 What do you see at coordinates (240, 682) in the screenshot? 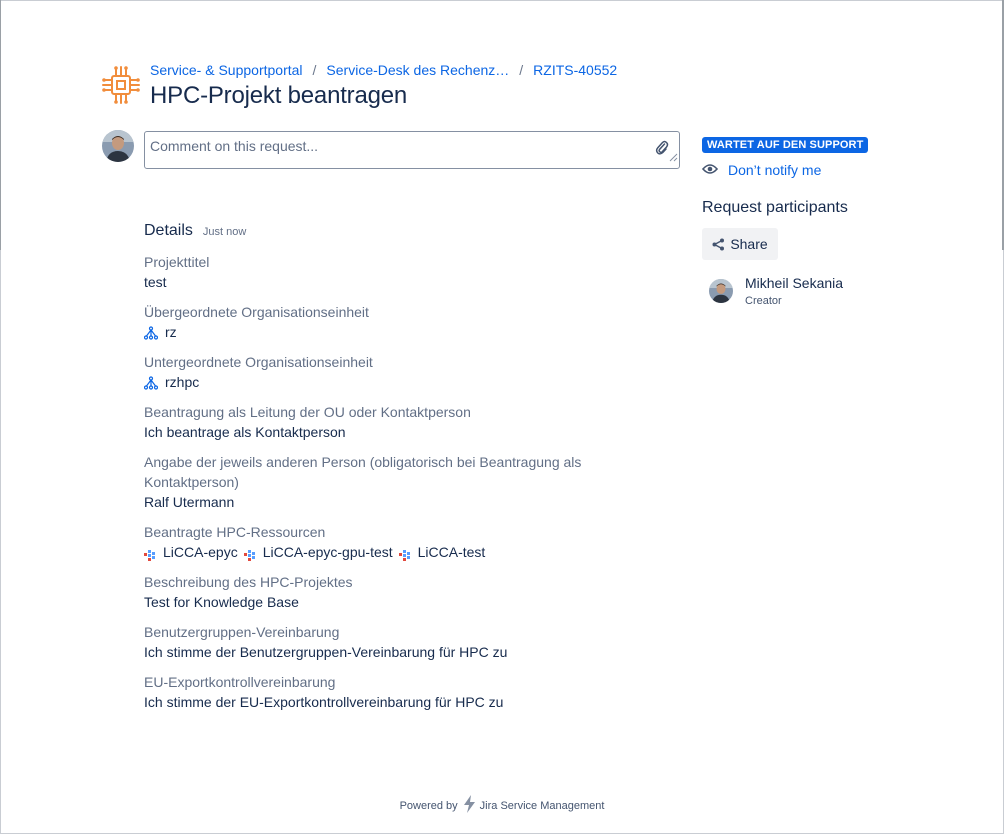
I see `field-label: EU-Exportkontrollvereinbarung` at bounding box center [240, 682].